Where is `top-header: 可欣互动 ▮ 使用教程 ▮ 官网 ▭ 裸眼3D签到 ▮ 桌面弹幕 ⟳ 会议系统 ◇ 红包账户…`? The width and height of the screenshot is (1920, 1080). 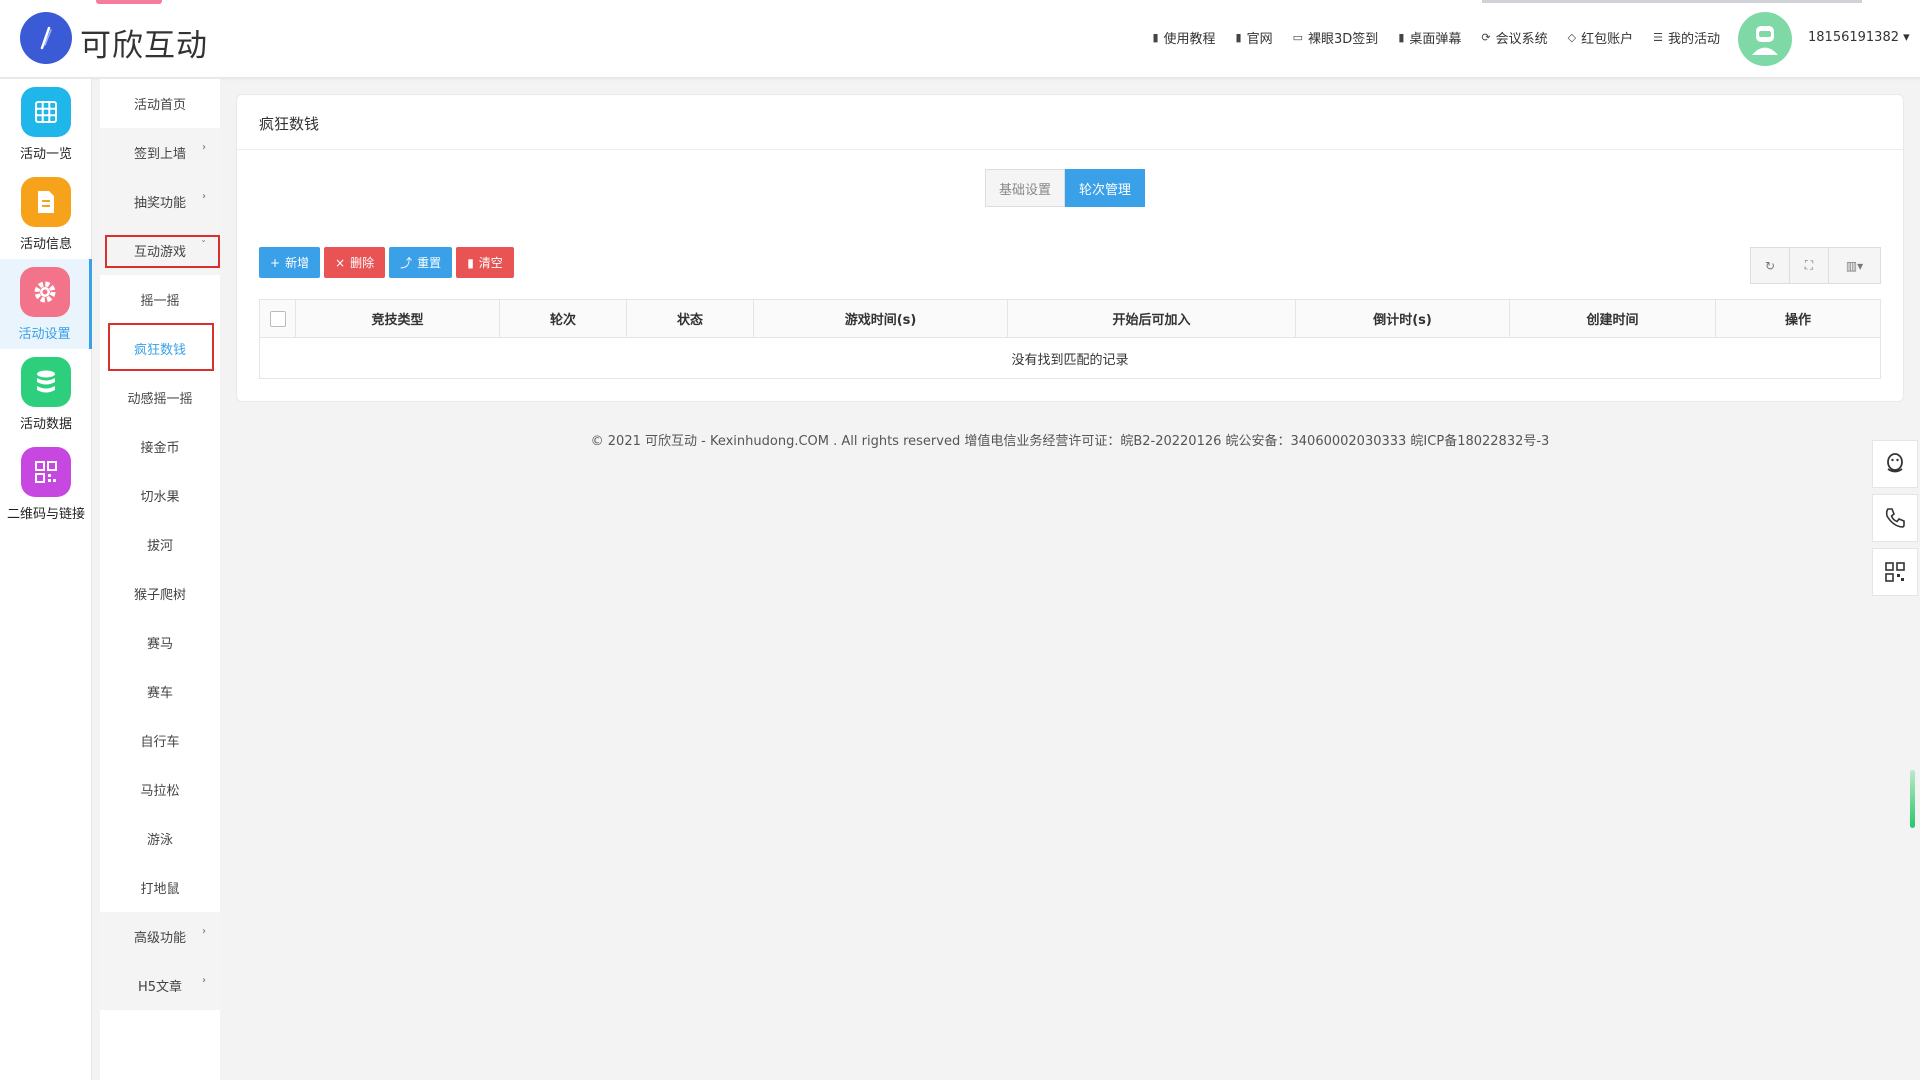
top-header: 可欣互动 ▮ 使用教程 ▮ 官网 ▭ 裸眼3D签到 ▮ 桌面弹幕 ⟳ 会议系统 ◇ 红包账户… is located at coordinates (960, 39).